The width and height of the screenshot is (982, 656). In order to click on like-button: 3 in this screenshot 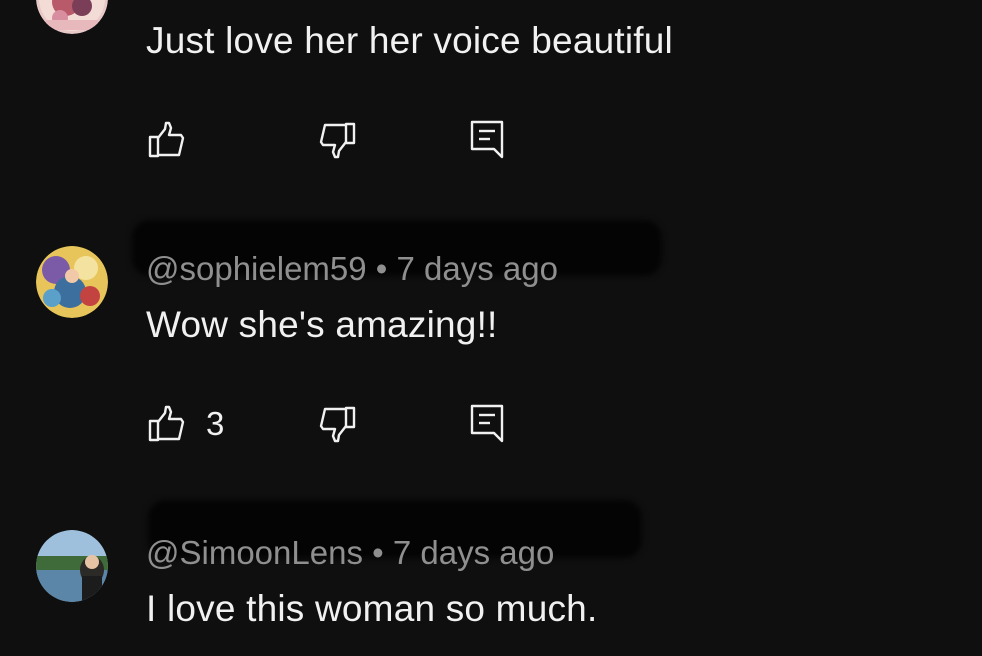, I will do `click(185, 424)`.